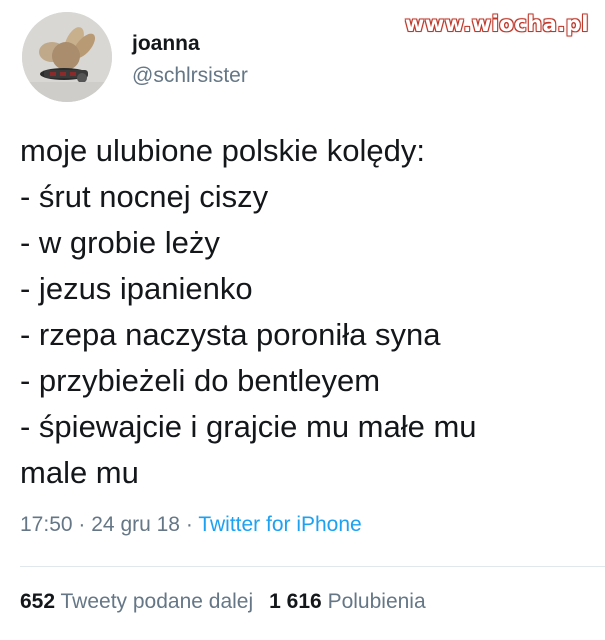 The width and height of the screenshot is (605, 640). Describe the element at coordinates (144, 196) in the screenshot. I see `tweet-line: - śrut nocnej ciszy` at that location.